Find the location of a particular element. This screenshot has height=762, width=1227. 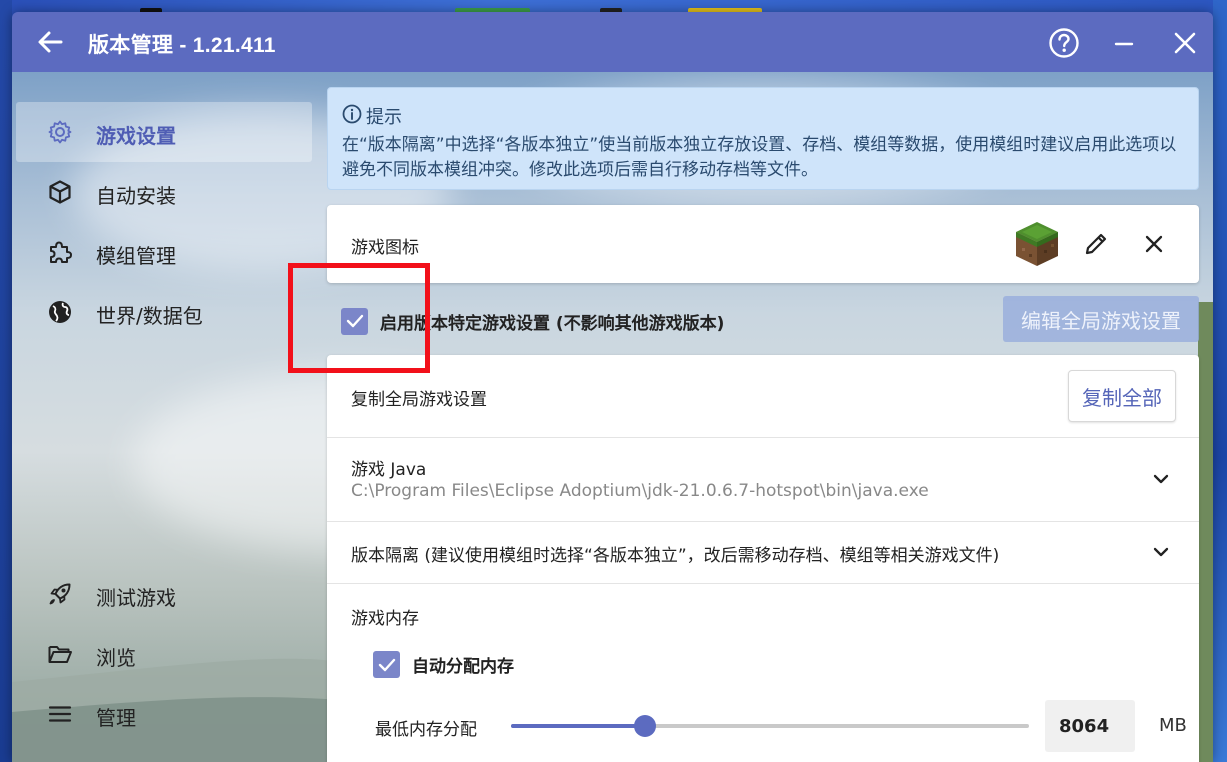

arrow-left-icon is located at coordinates (50, 42).